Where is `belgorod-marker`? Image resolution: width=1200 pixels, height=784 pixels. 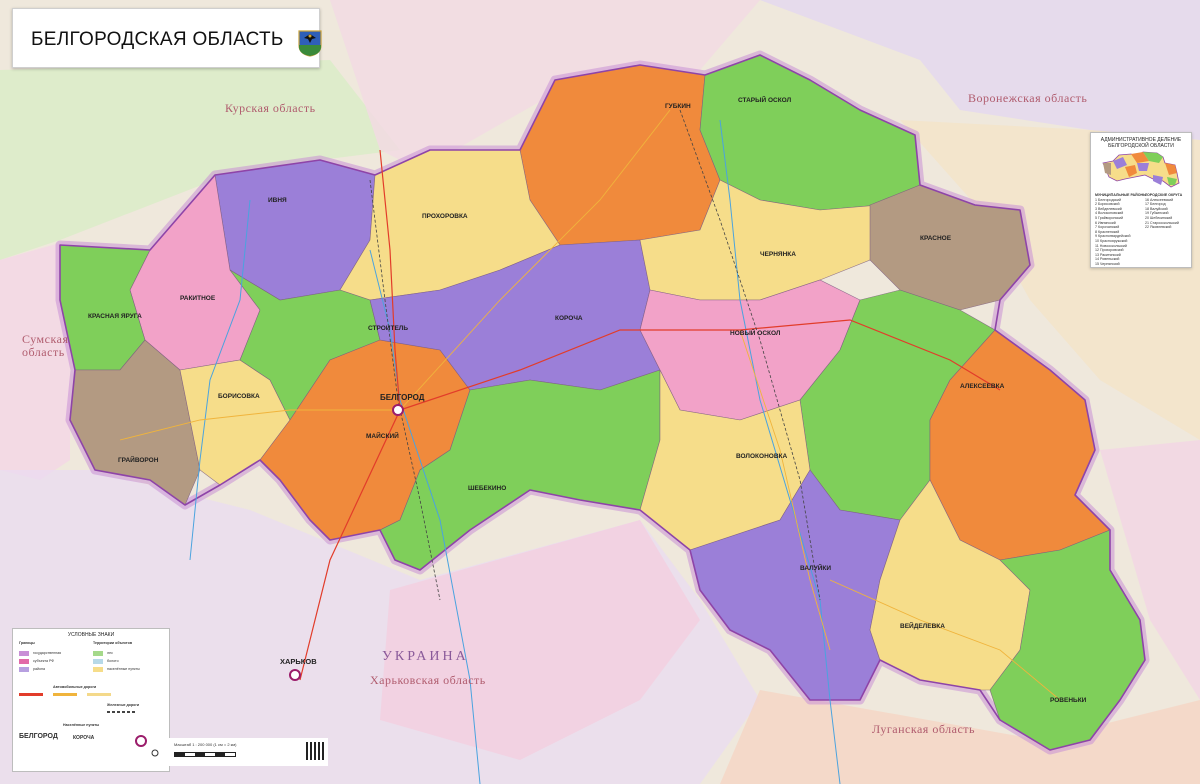 belgorod-marker is located at coordinates (398, 410).